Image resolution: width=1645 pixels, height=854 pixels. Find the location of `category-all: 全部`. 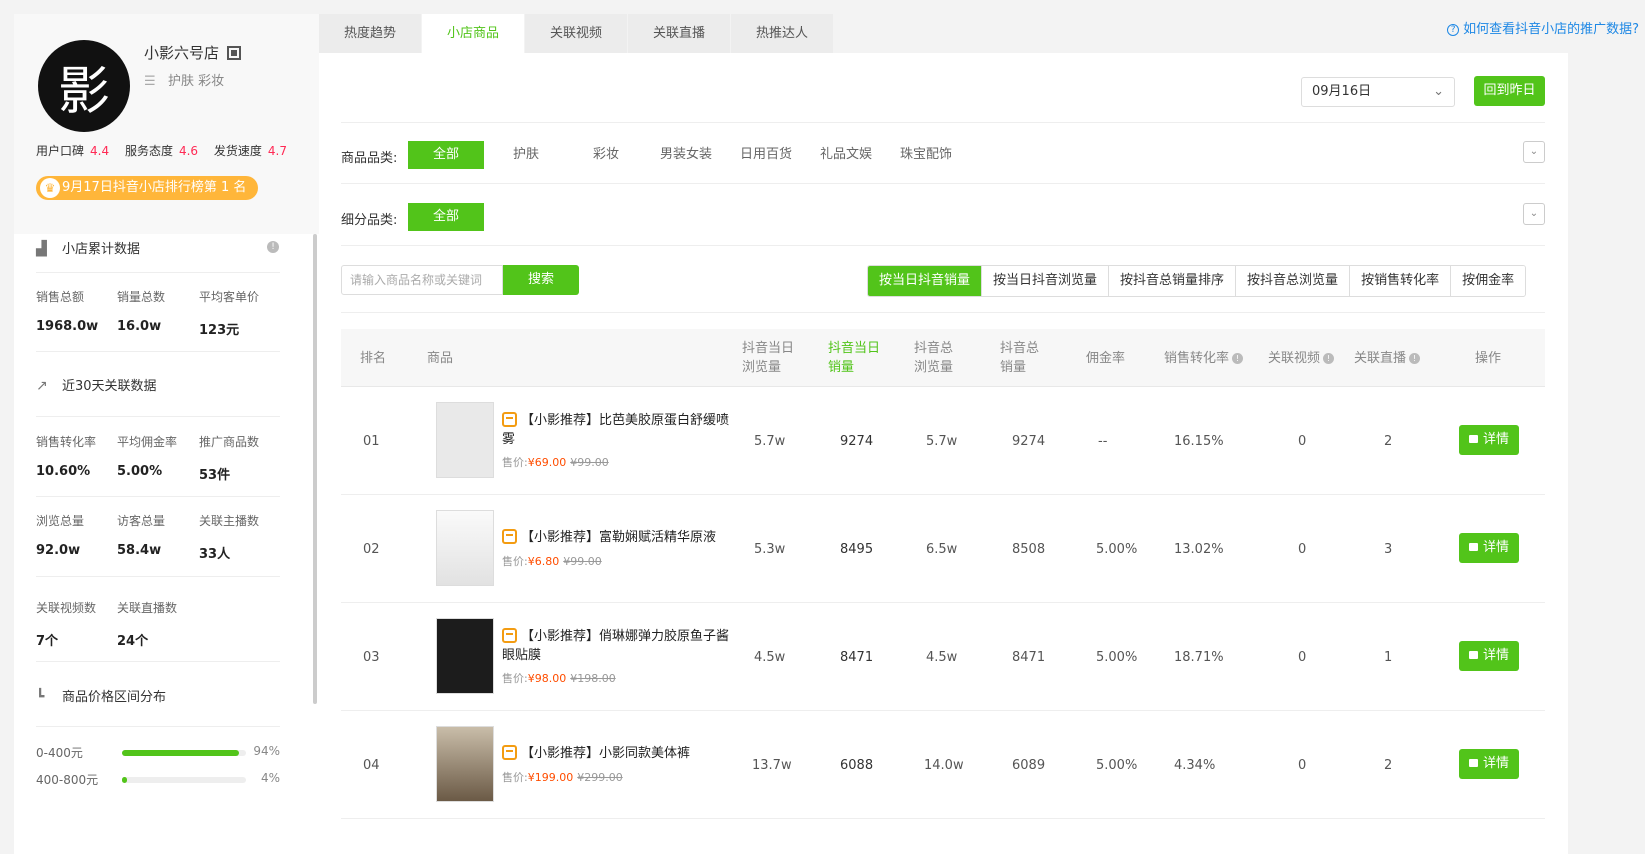

category-all: 全部 is located at coordinates (446, 155).